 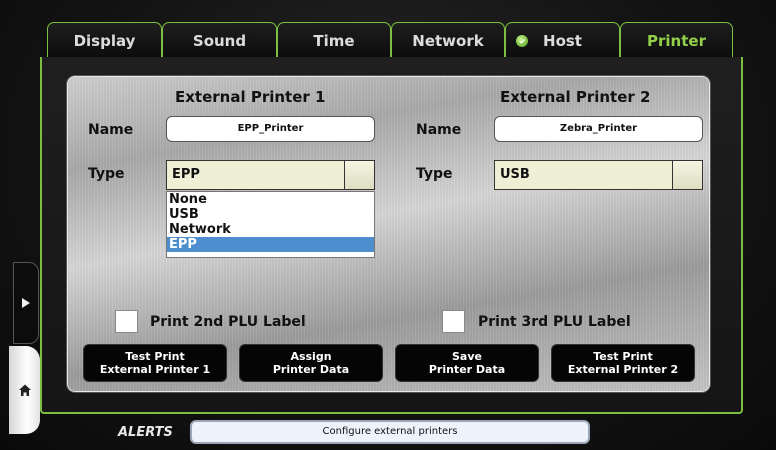 I want to click on play-arrow-icon, so click(x=26, y=303).